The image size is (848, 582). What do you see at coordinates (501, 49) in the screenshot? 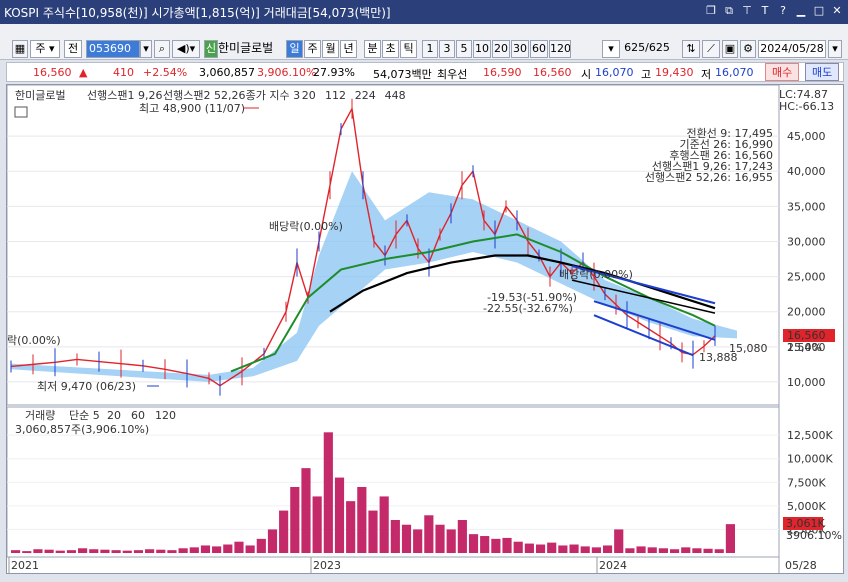
I see `interval-tab-4: 20` at bounding box center [501, 49].